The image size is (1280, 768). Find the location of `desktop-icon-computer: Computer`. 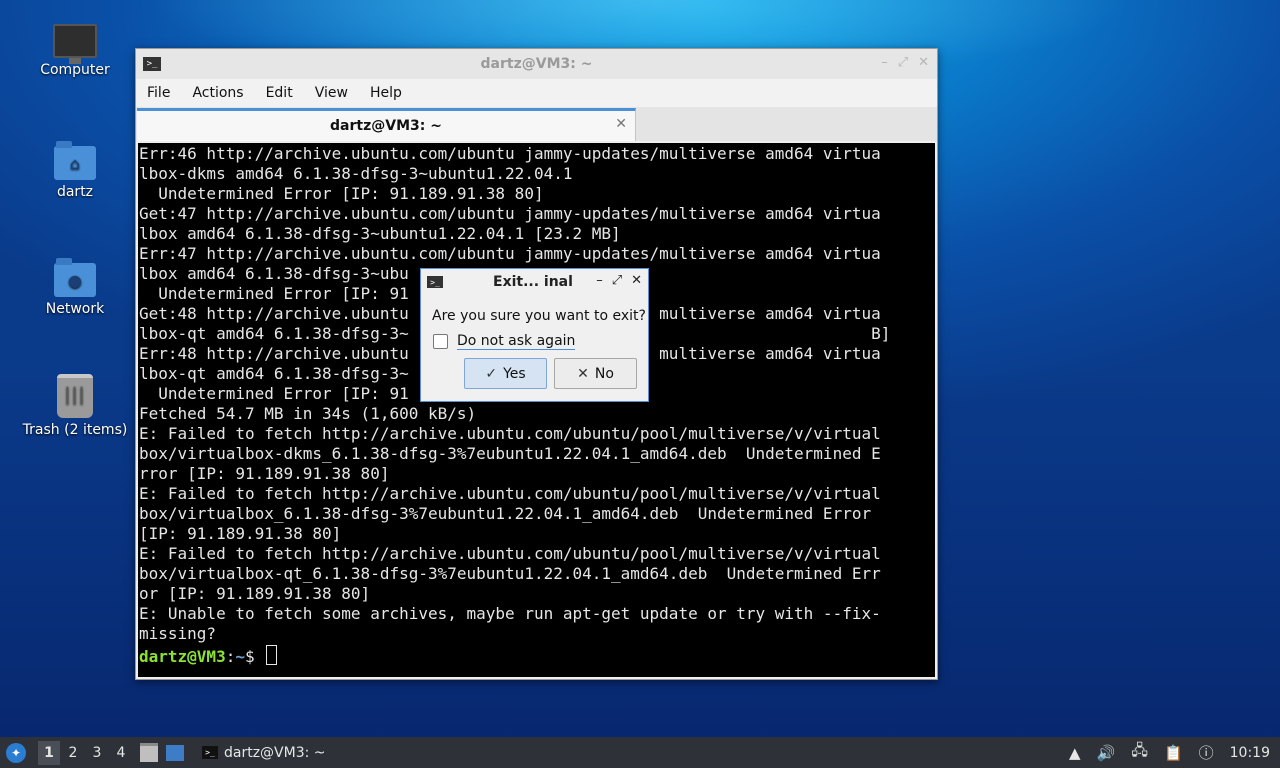

desktop-icon-computer: Computer is located at coordinates (75, 51).